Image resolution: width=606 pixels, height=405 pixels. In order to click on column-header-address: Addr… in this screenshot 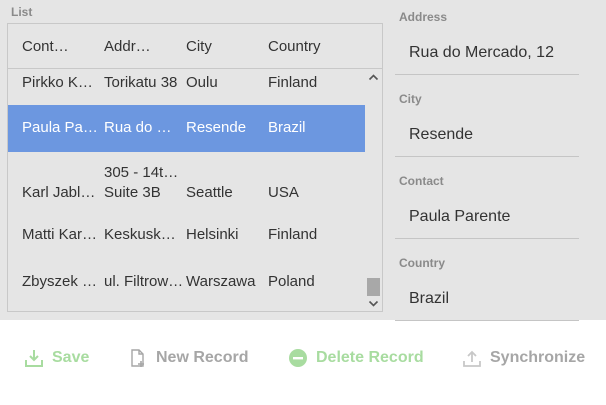, I will do `click(127, 46)`.